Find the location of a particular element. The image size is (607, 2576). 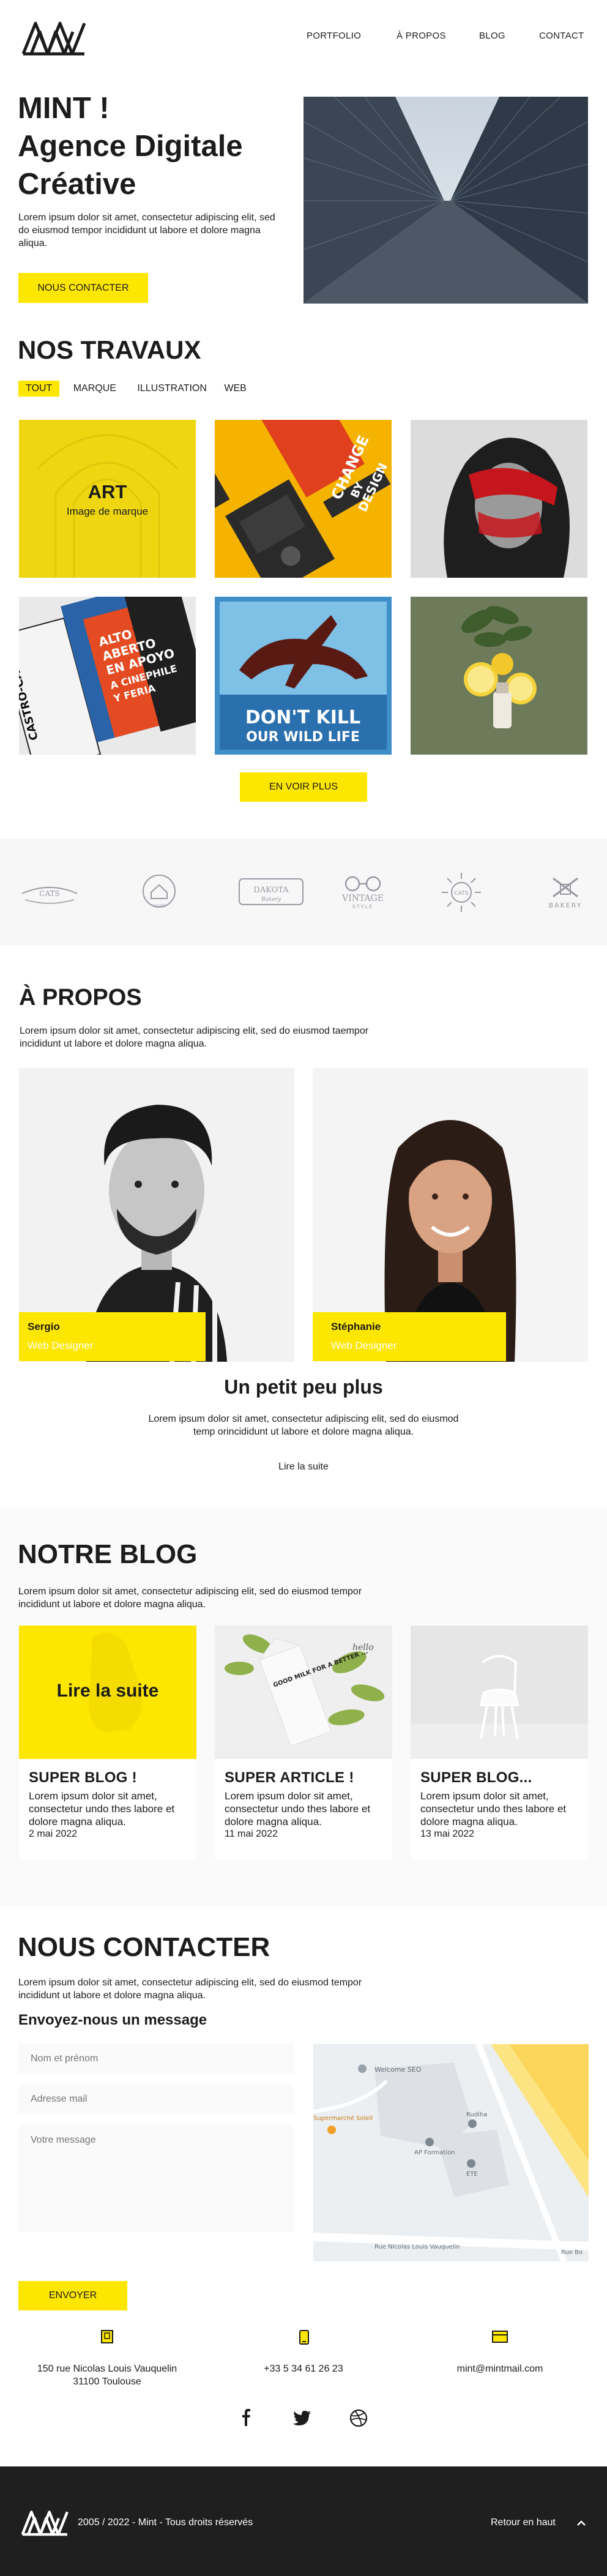

team-card-sergio: Sergio Web Designer is located at coordinates (113, 1336).